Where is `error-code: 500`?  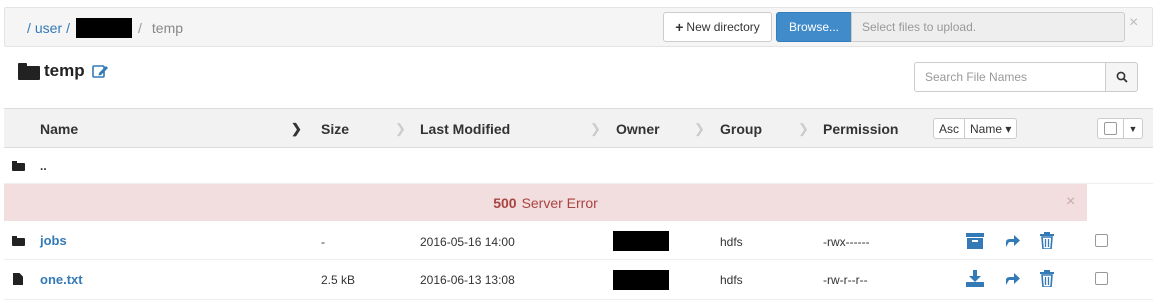
error-code: 500 is located at coordinates (505, 202).